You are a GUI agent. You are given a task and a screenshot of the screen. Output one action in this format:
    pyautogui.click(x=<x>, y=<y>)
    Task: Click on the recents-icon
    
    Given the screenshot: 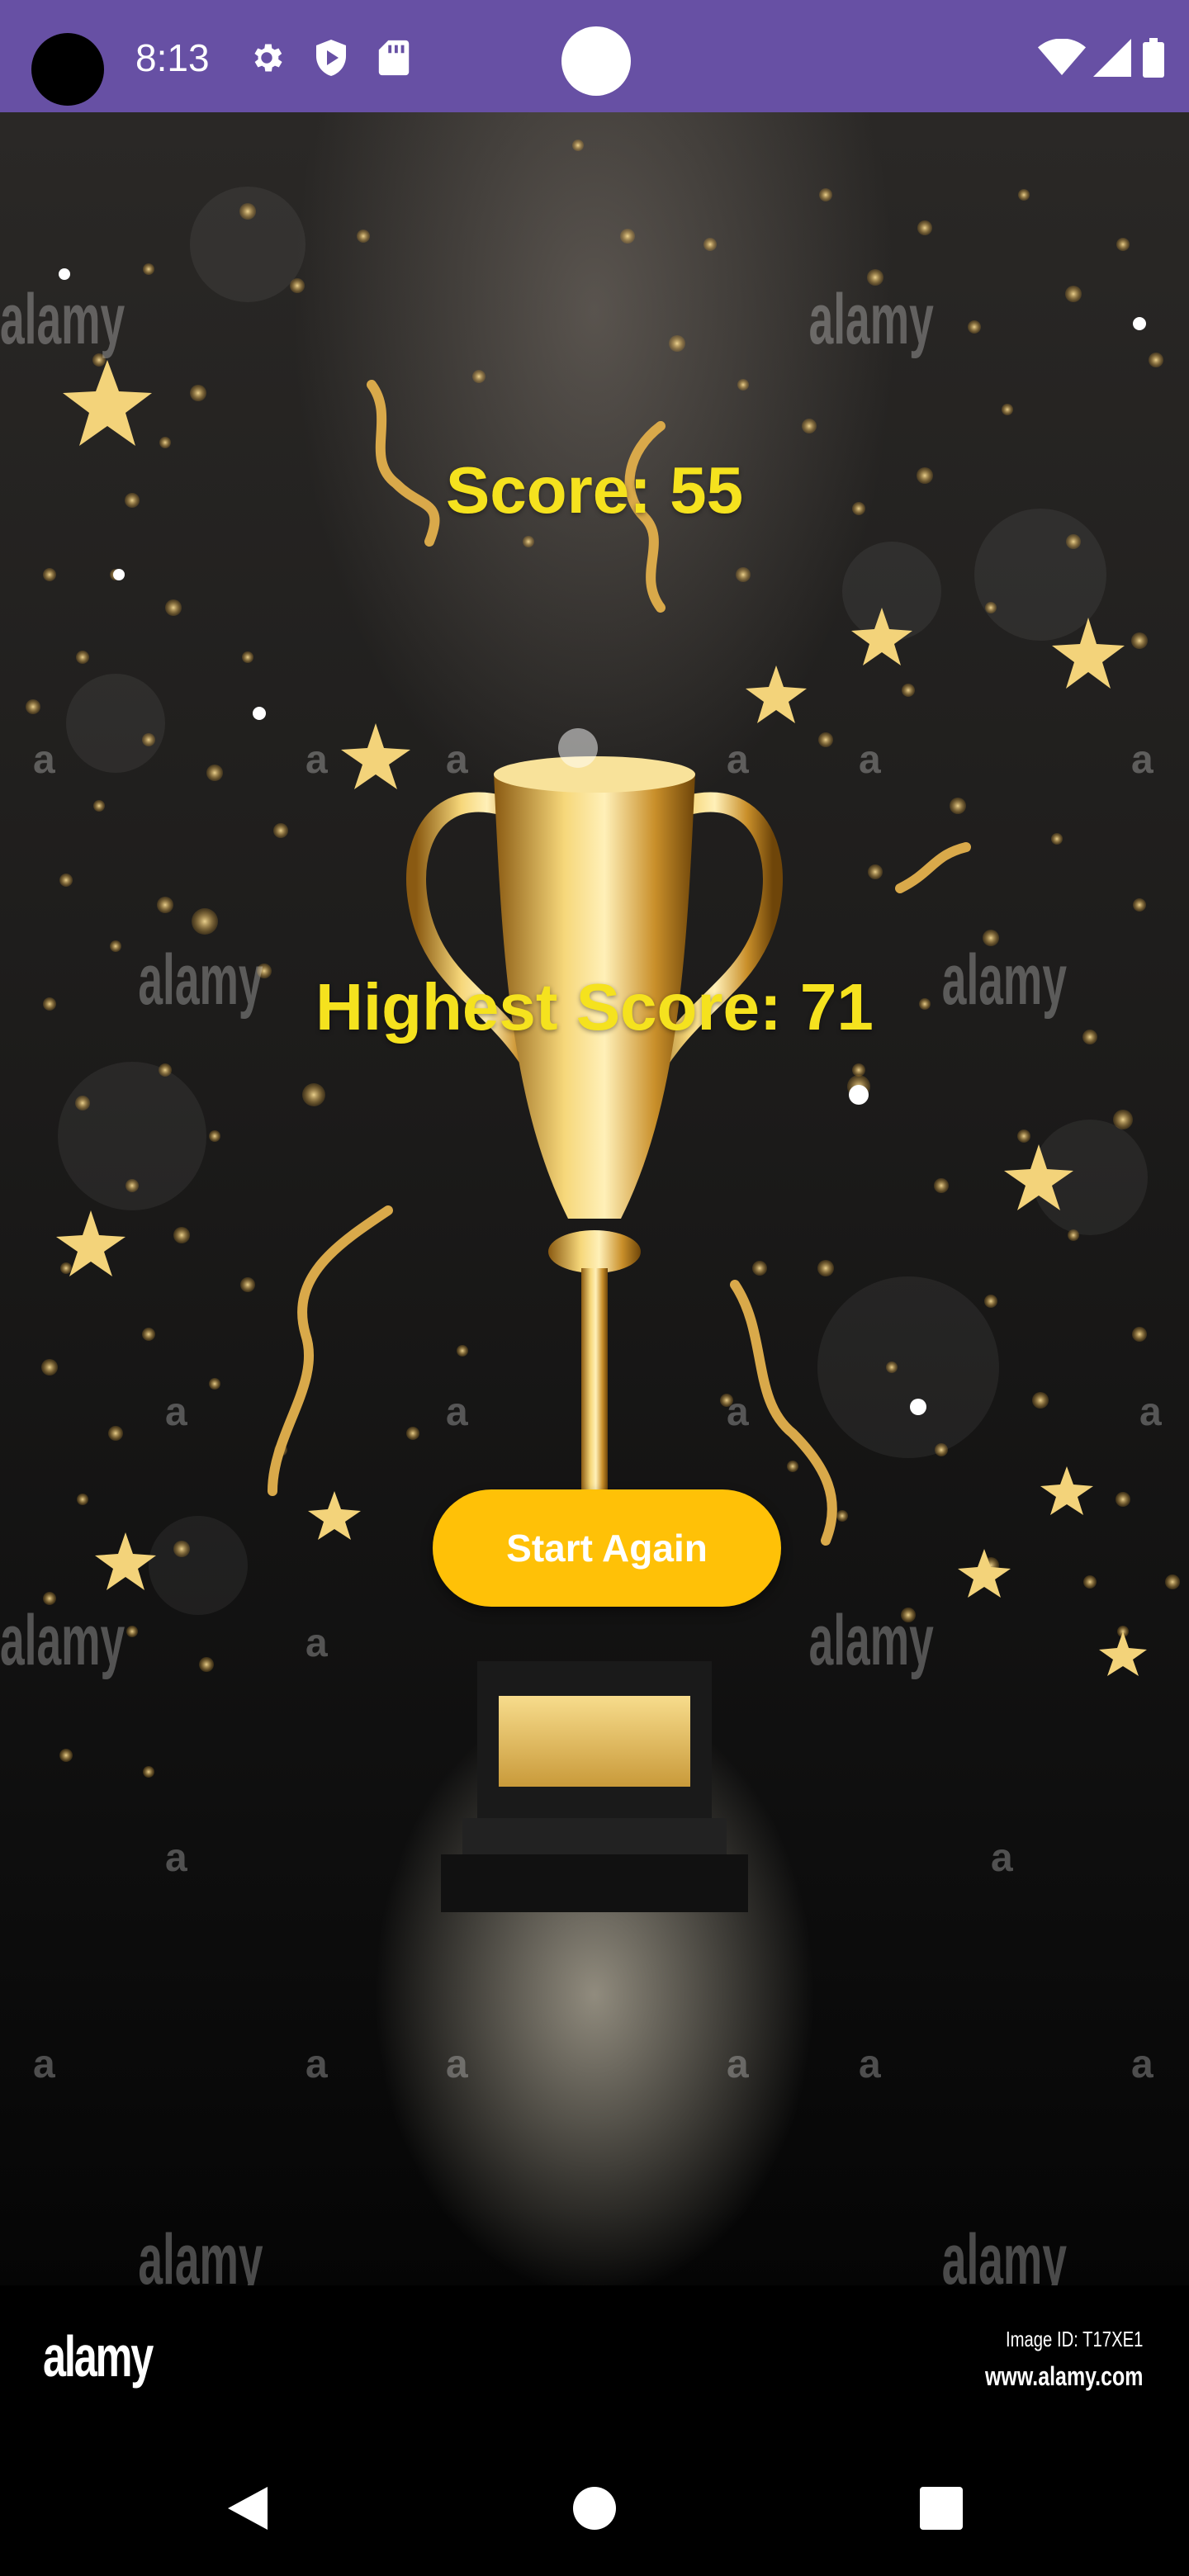 What is the action you would take?
    pyautogui.click(x=941, y=2508)
    